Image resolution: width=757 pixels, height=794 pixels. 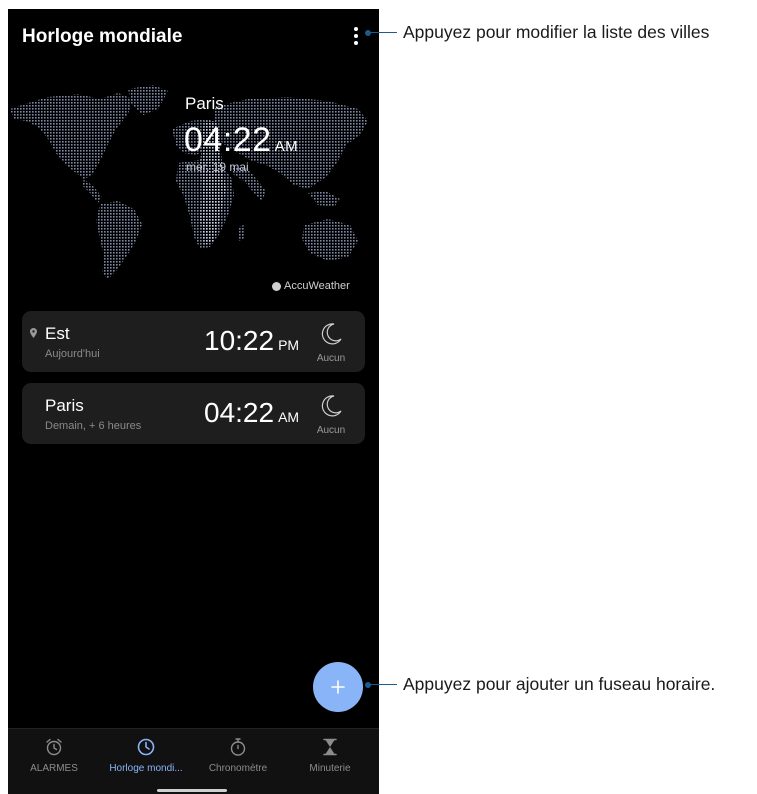 I want to click on hero-time-value: 04:22, so click(x=228, y=140).